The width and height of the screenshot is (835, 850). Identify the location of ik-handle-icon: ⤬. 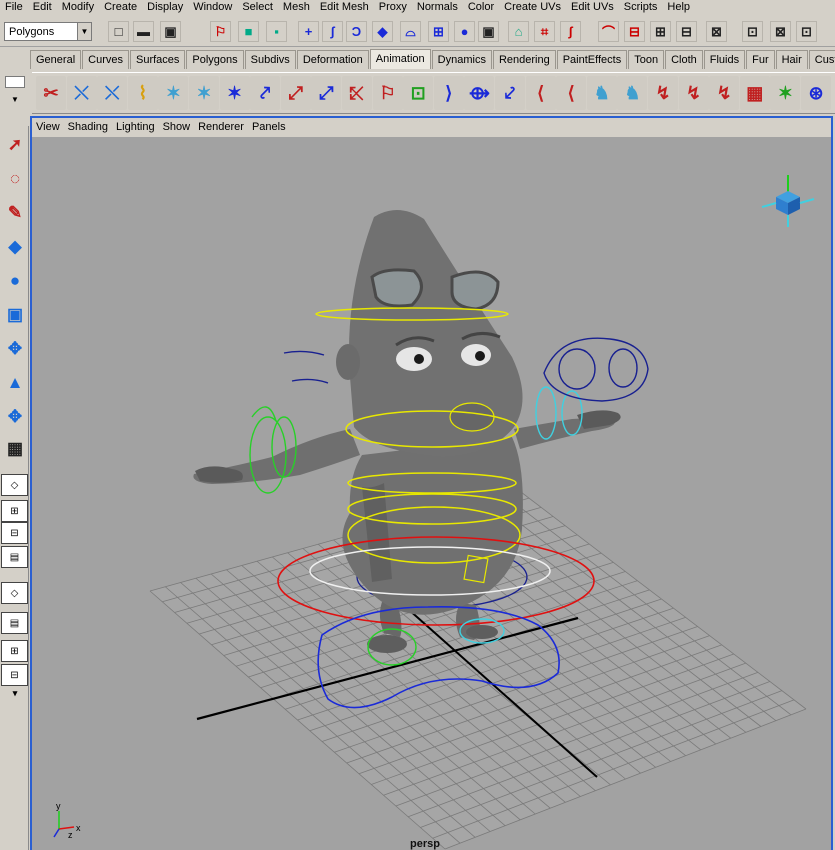
(81, 93).